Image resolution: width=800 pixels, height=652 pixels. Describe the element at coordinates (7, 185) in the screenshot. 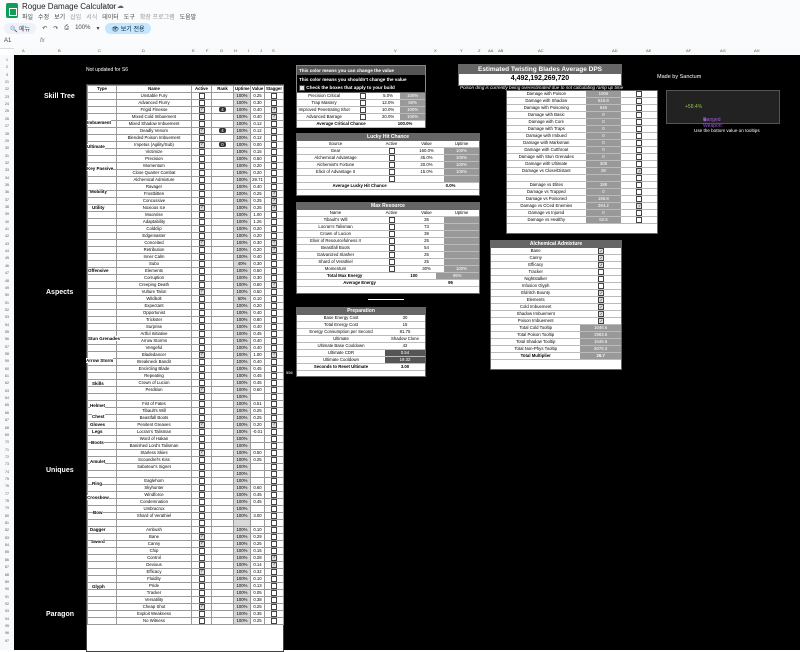

I see `row-number: 35` at that location.